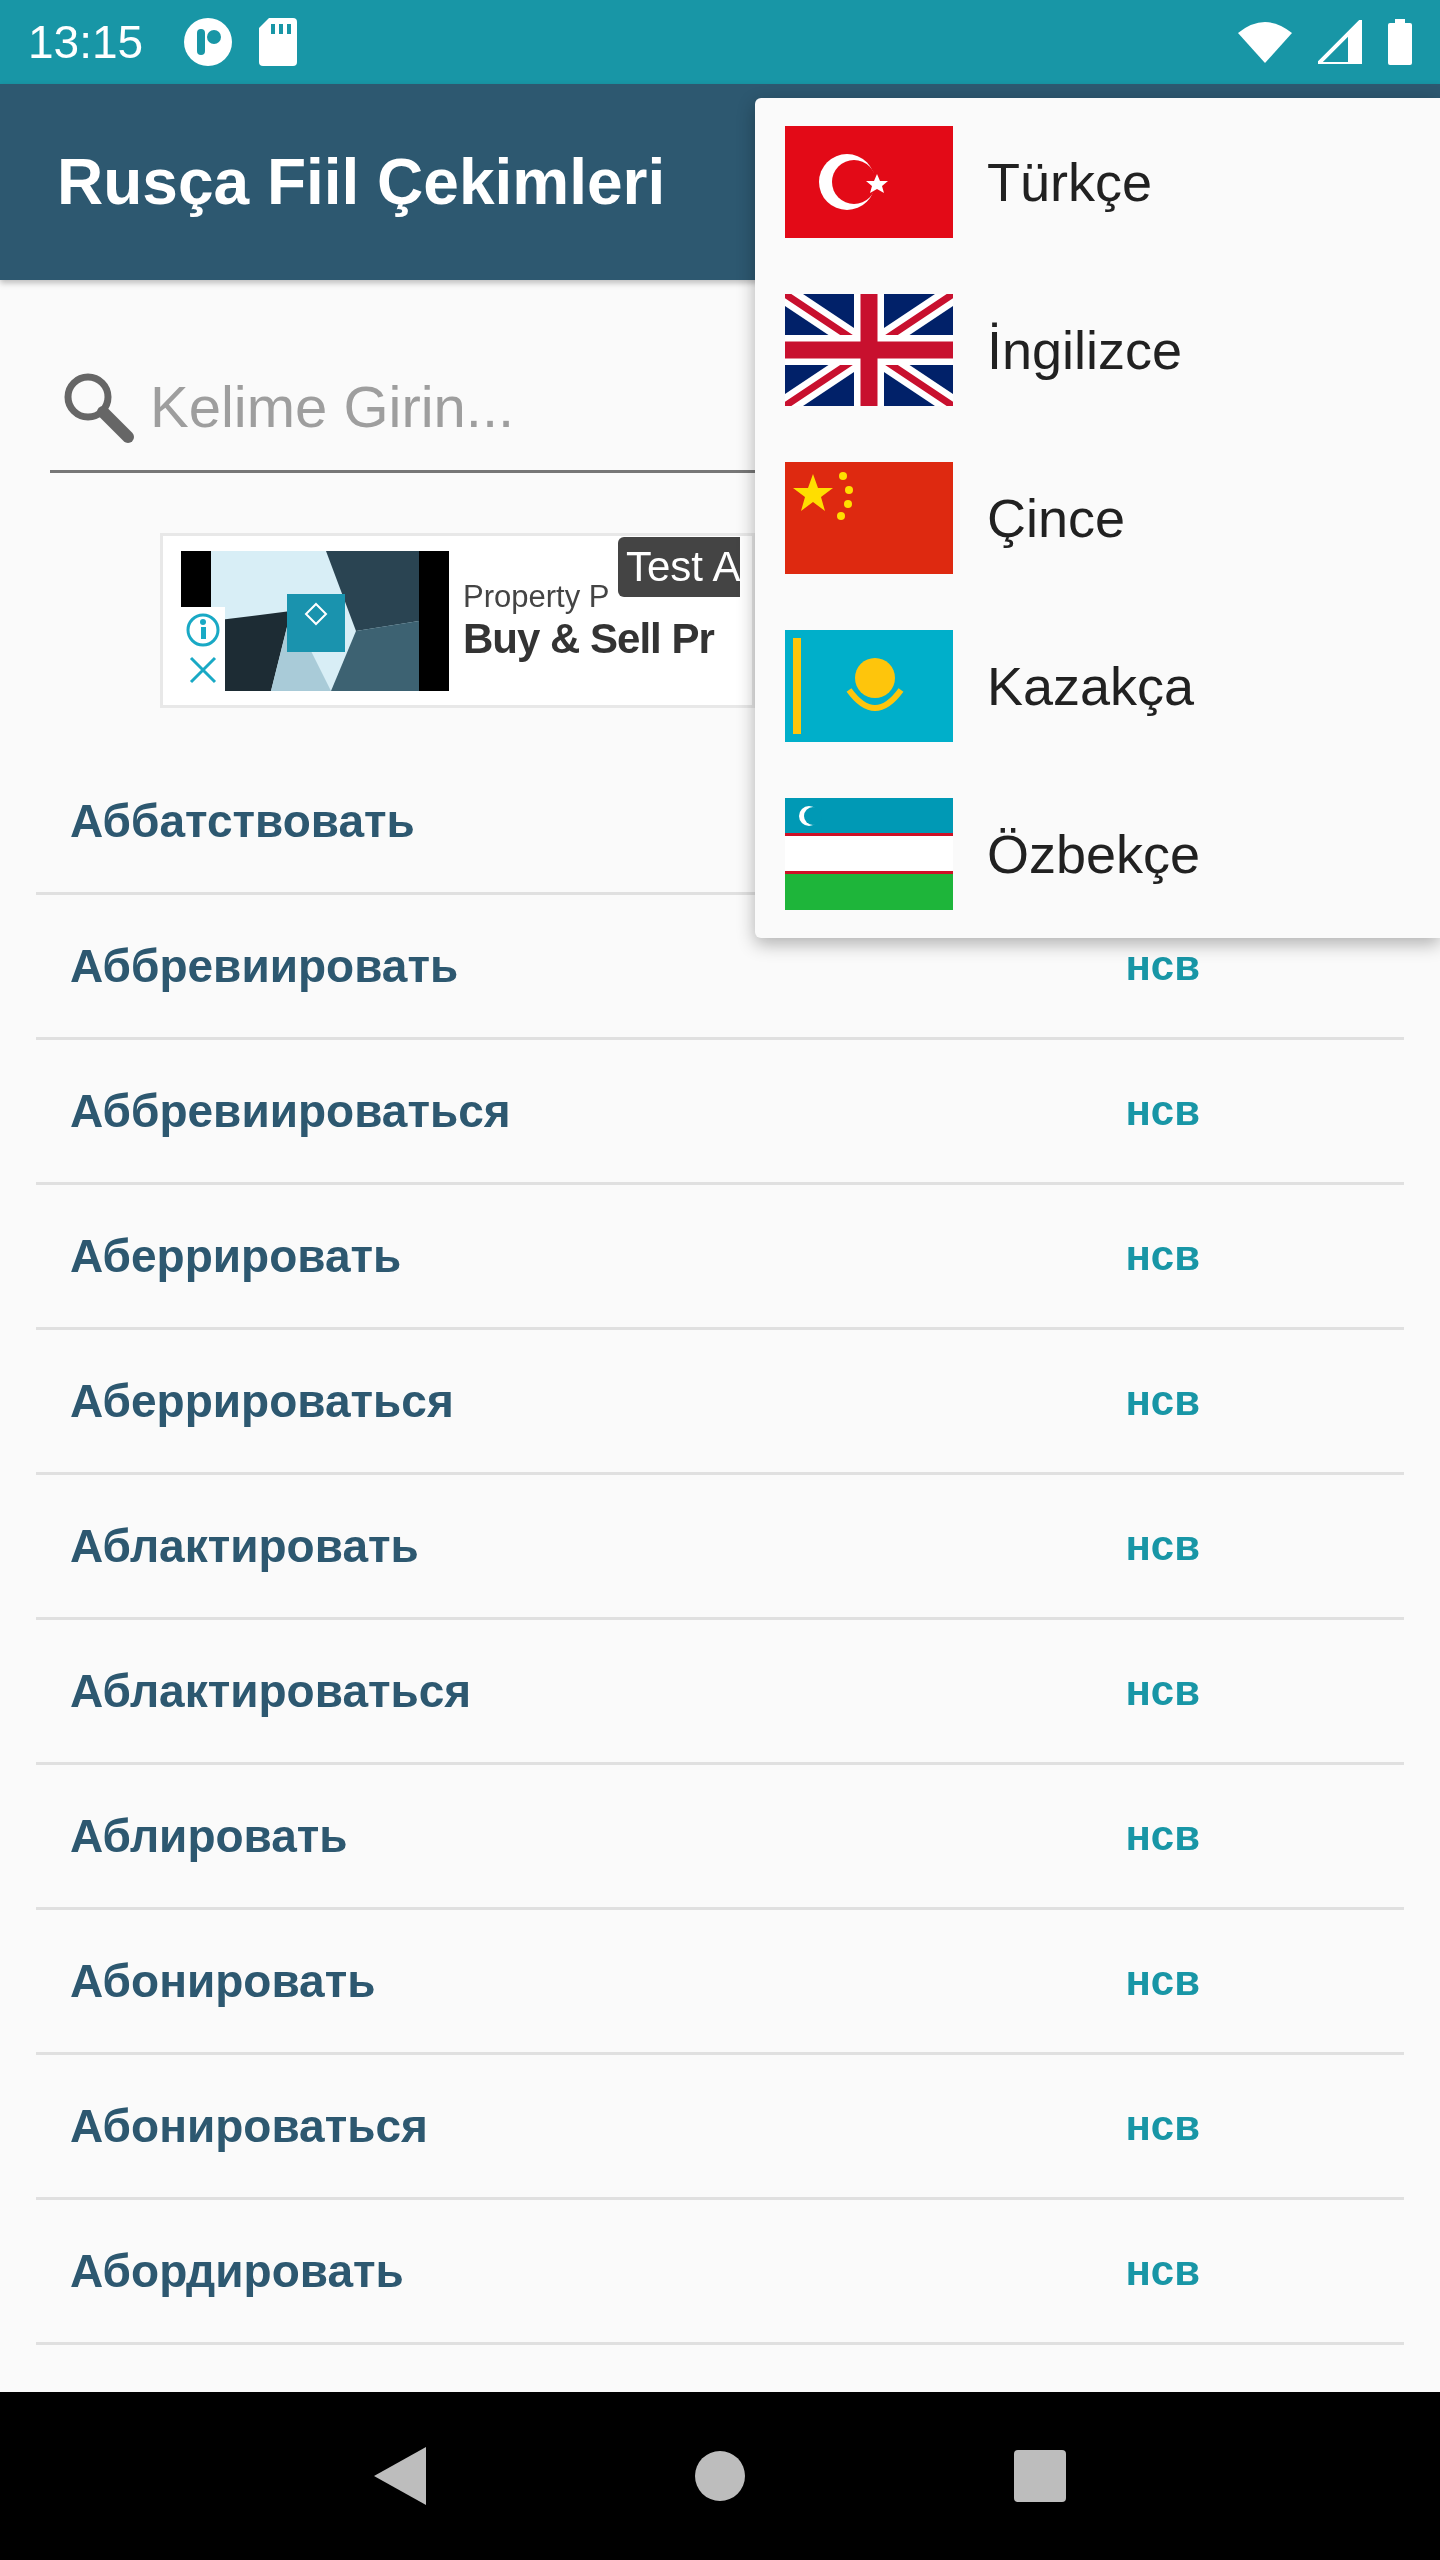 The height and width of the screenshot is (2560, 1440). What do you see at coordinates (265, 966) in the screenshot?
I see `verb-word: Аббревиировать` at bounding box center [265, 966].